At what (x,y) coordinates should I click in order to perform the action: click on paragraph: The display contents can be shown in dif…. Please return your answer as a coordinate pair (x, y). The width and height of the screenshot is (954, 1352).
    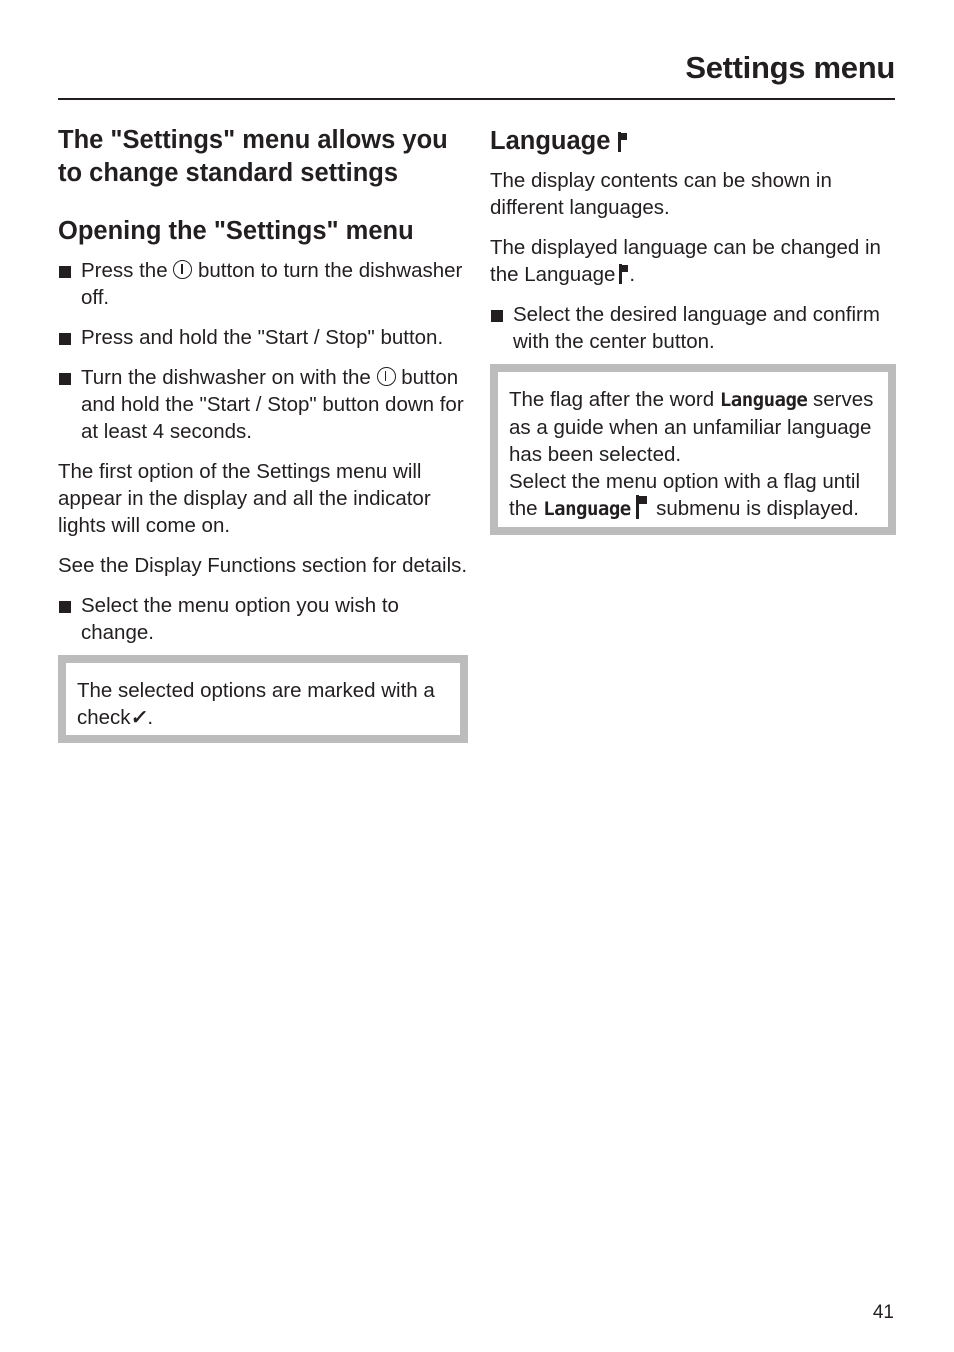
    Looking at the image, I should click on (661, 194).